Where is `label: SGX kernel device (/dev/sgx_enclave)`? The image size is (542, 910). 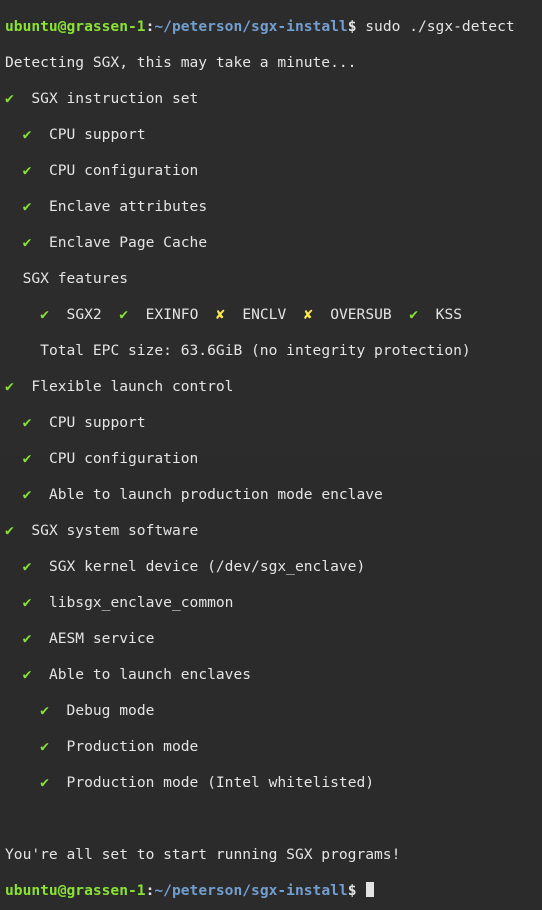 label: SGX kernel device (/dev/sgx_enclave) is located at coordinates (207, 566).